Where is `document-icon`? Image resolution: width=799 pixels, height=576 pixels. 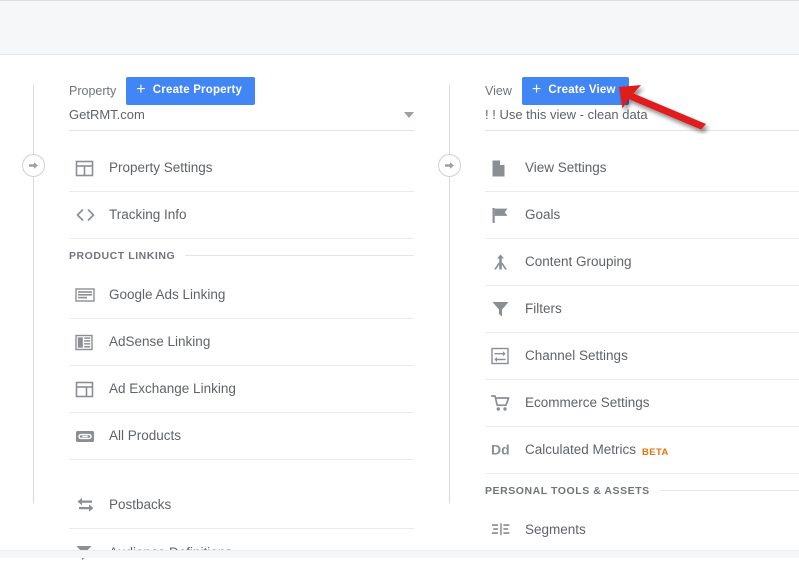 document-icon is located at coordinates (505, 168).